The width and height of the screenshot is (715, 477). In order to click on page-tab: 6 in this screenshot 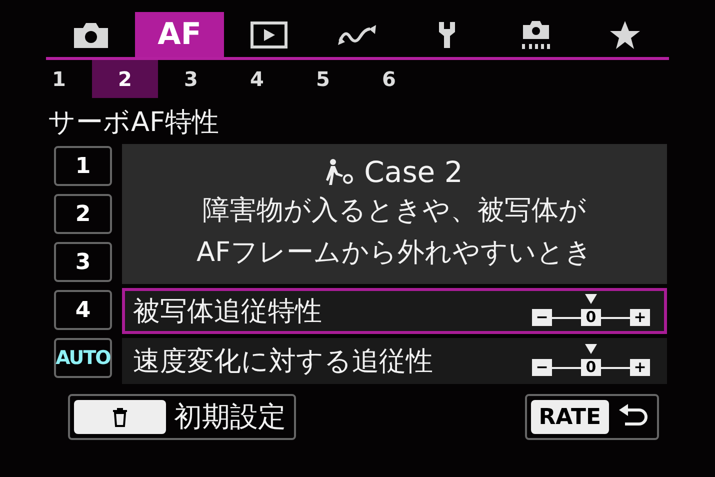, I will do `click(389, 79)`.